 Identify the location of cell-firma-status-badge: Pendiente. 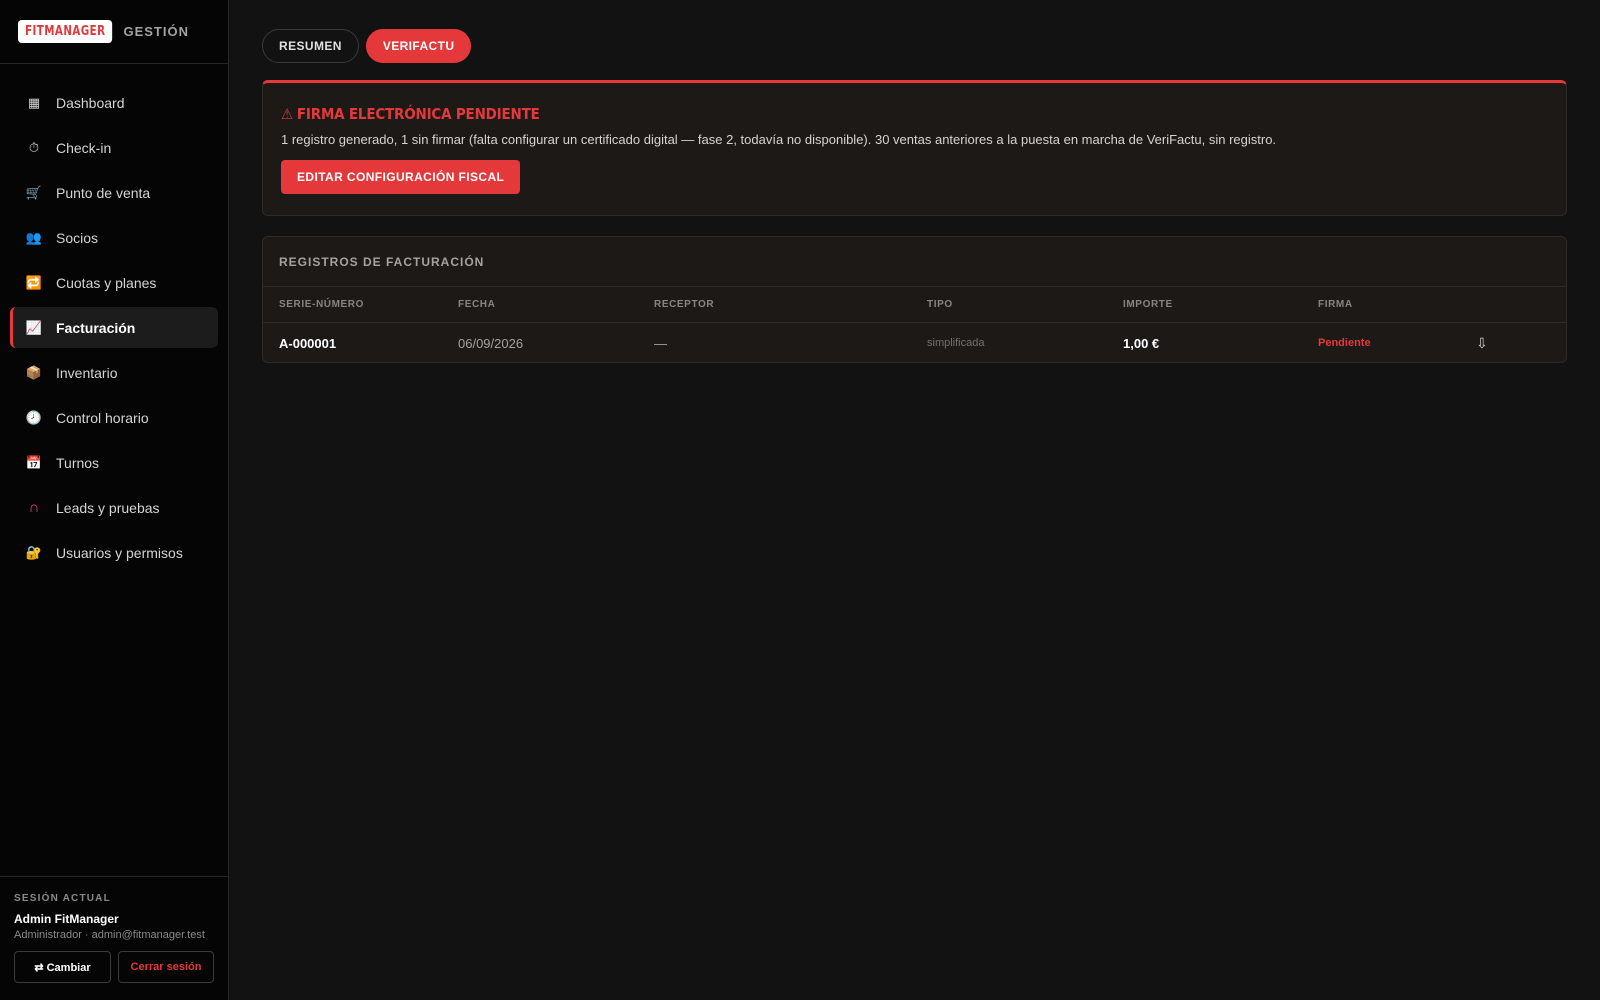
(1344, 343).